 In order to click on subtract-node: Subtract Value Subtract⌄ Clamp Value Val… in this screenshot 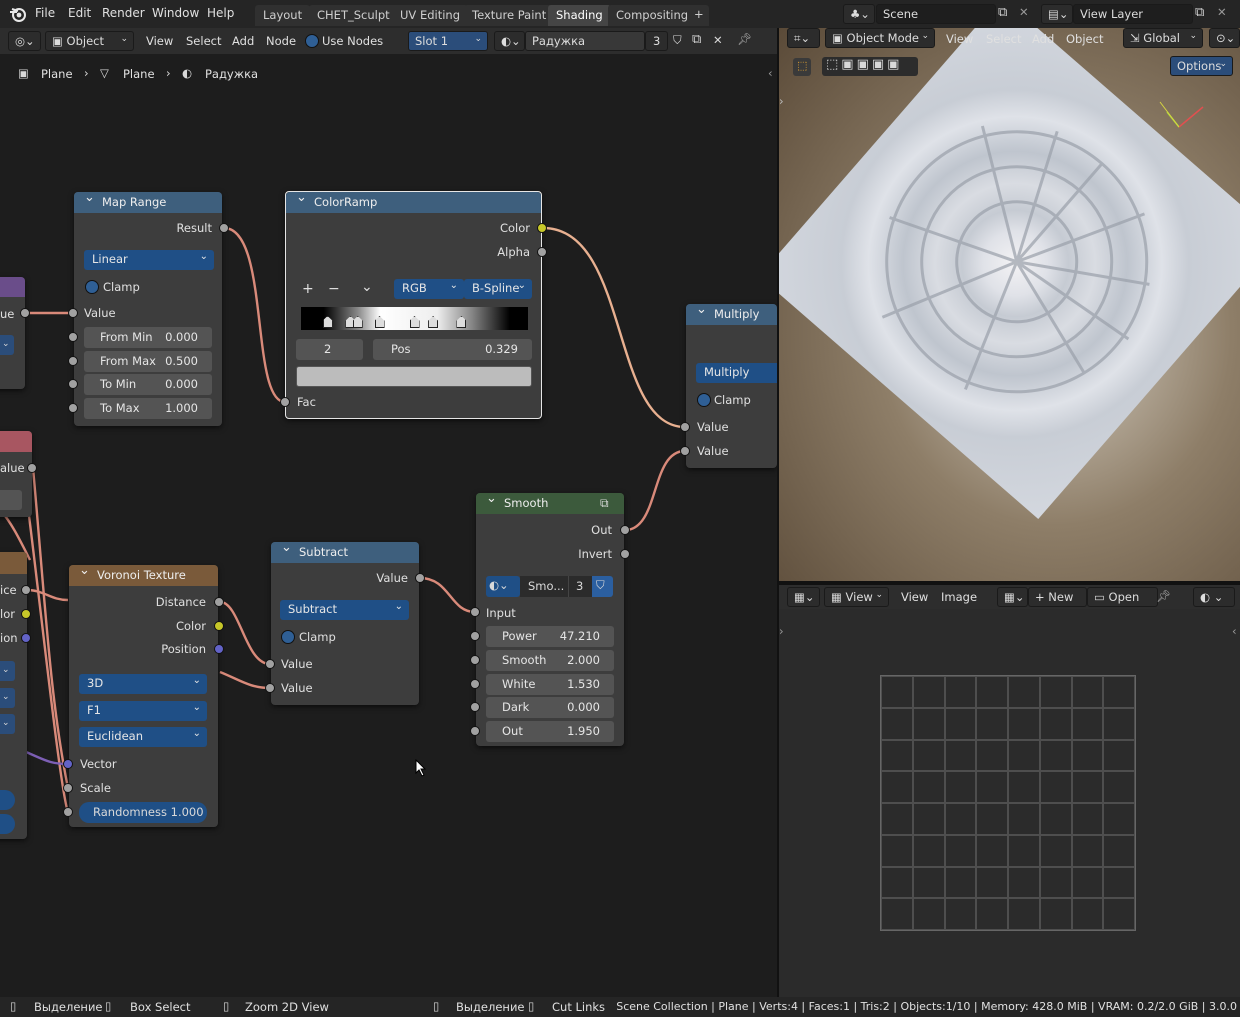, I will do `click(345, 622)`.